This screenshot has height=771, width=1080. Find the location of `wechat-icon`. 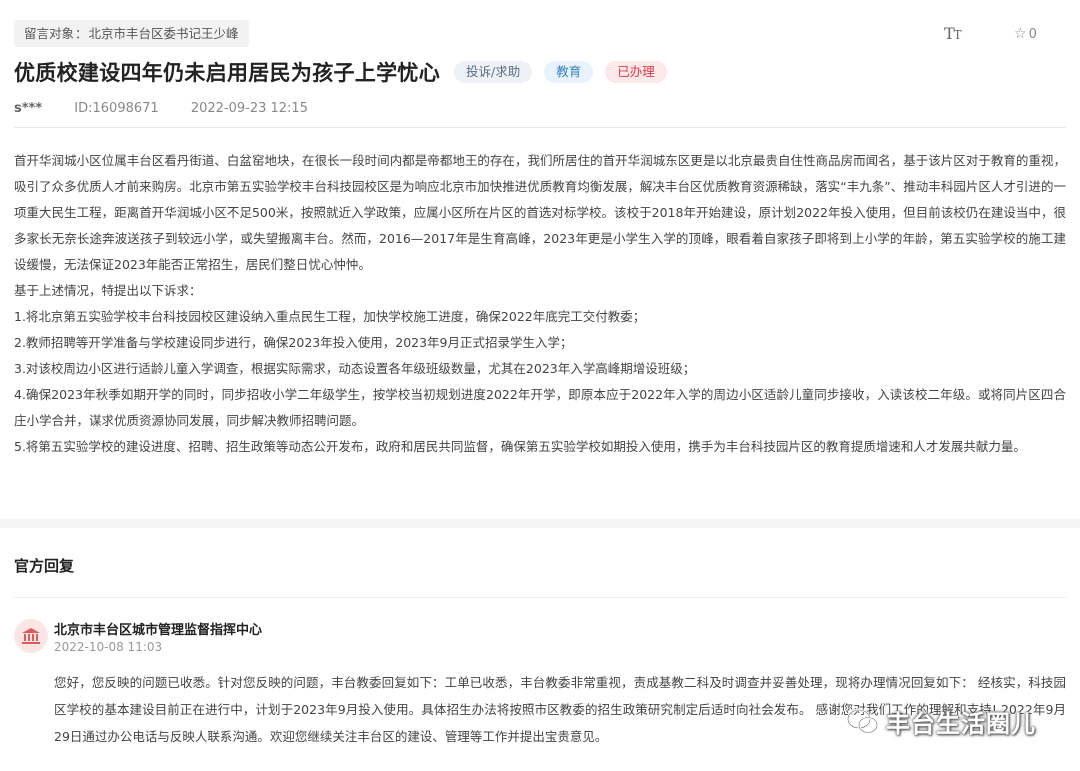

wechat-icon is located at coordinates (862, 721).